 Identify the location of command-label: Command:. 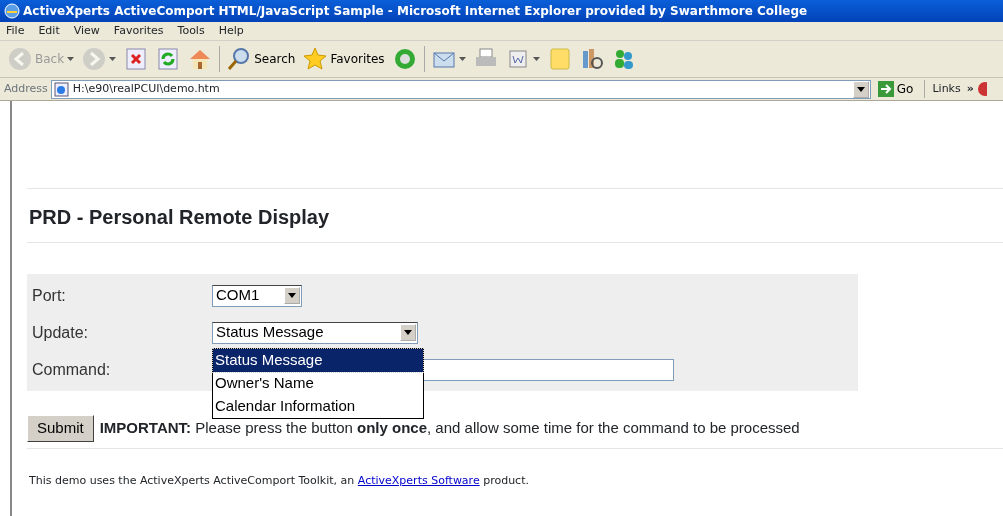
(72, 369).